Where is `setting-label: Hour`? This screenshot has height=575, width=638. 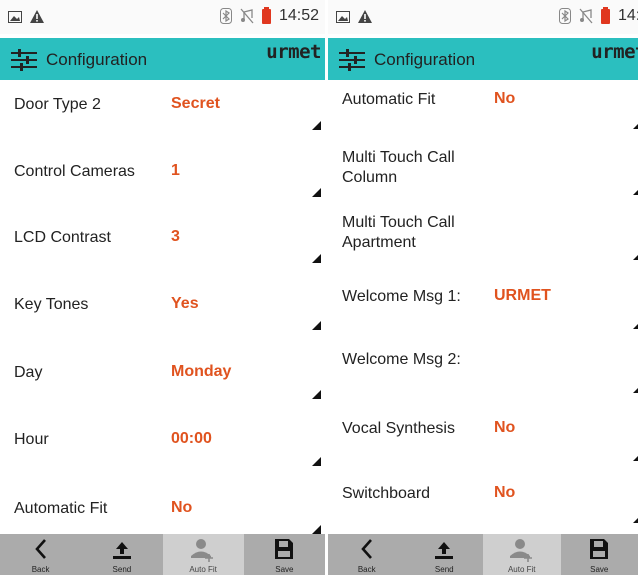
setting-label: Hour is located at coordinates (31, 439).